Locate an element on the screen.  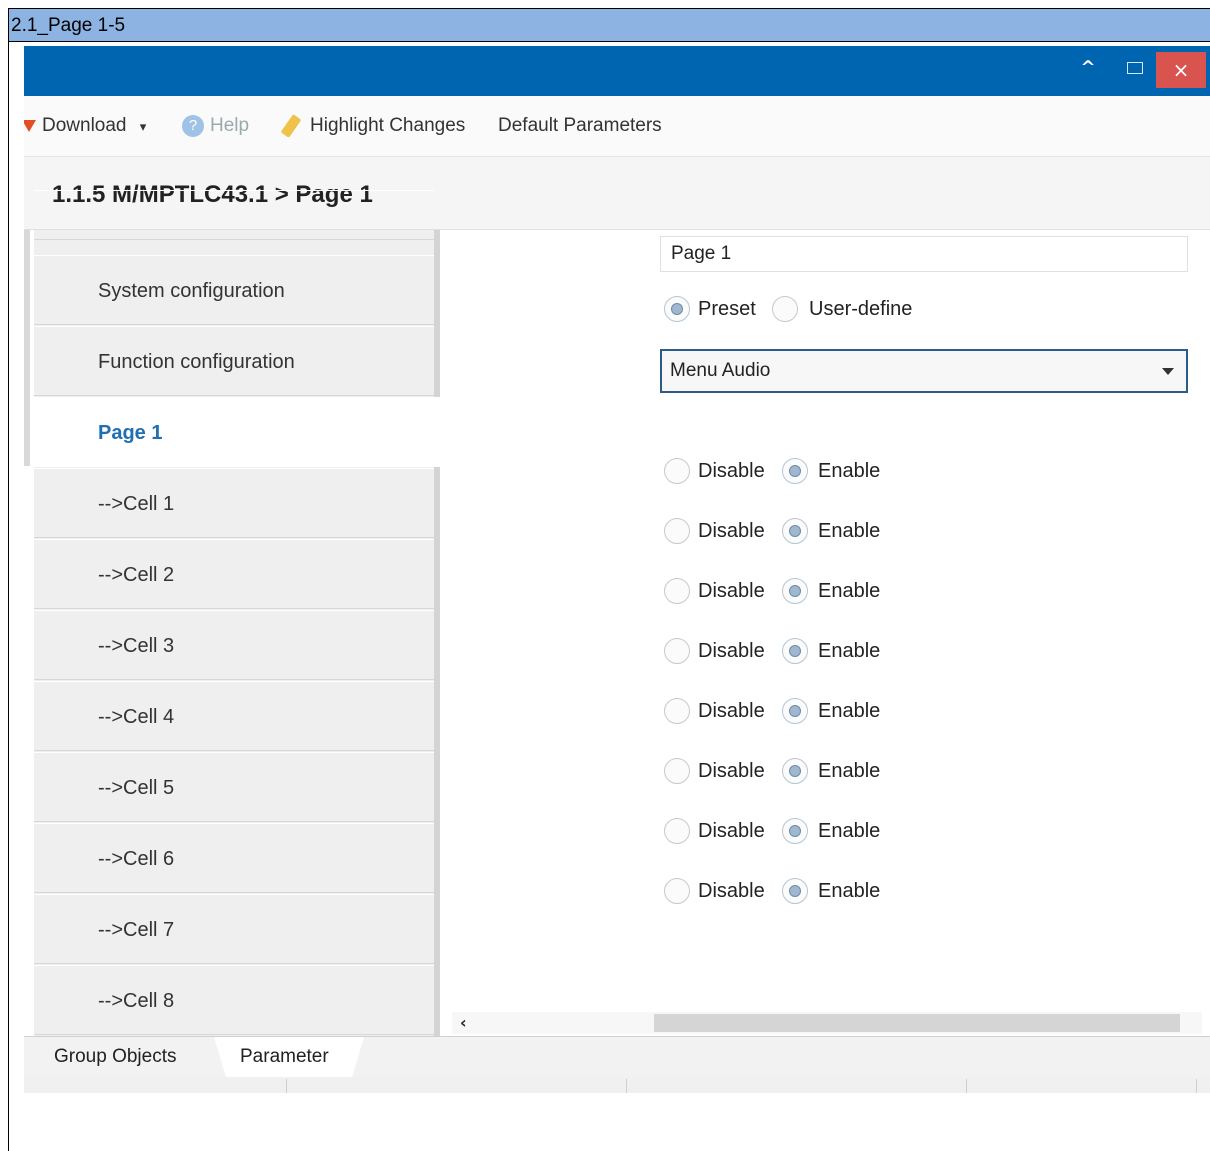
cell-6-disable-radio is located at coordinates (677, 771).